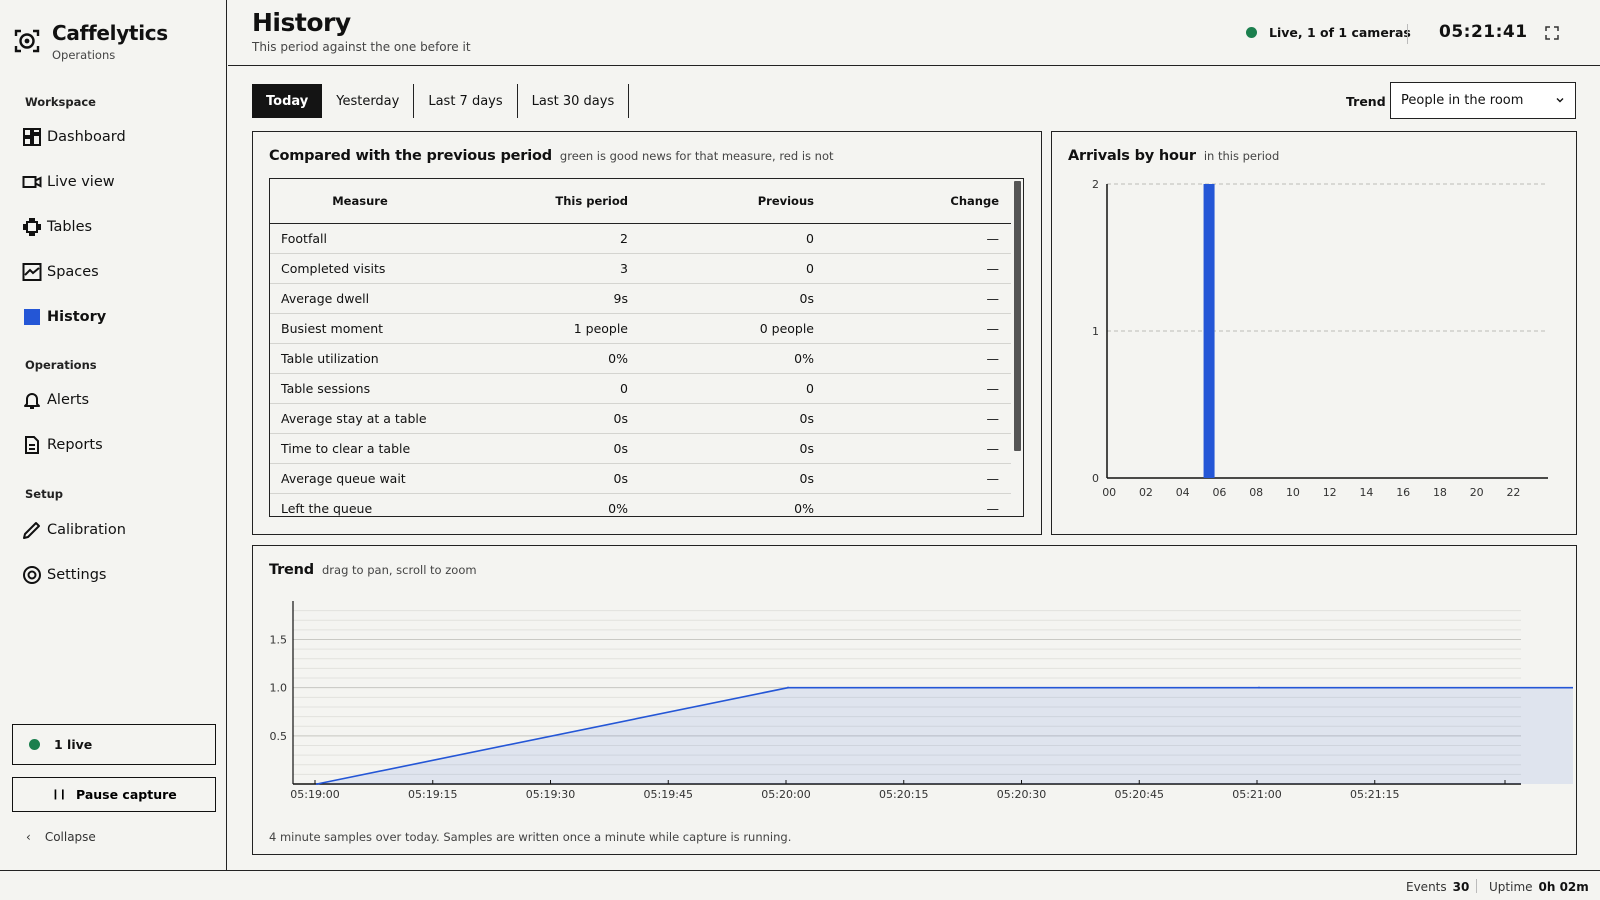 This screenshot has width=1600, height=900. What do you see at coordinates (539, 268) in the screenshot?
I see `cell-this-period: 3` at bounding box center [539, 268].